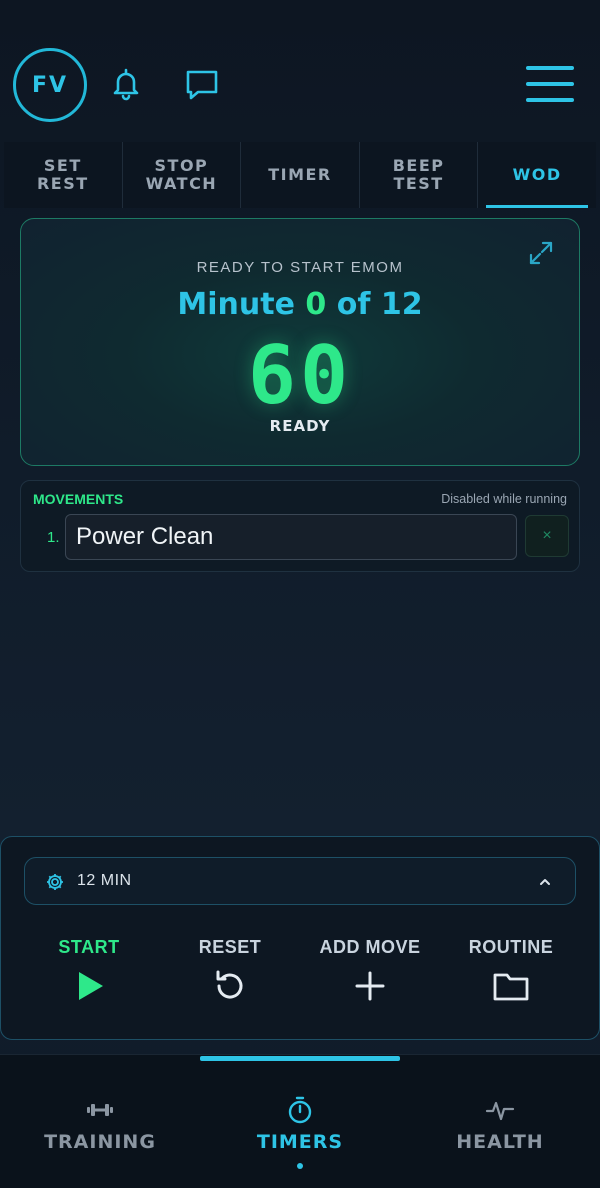  Describe the element at coordinates (89, 986) in the screenshot. I see `play-icon` at that location.